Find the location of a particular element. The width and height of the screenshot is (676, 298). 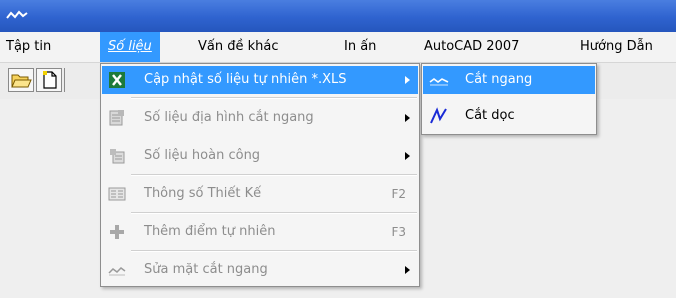

toolbar-button-partial is located at coordinates (66, 80).